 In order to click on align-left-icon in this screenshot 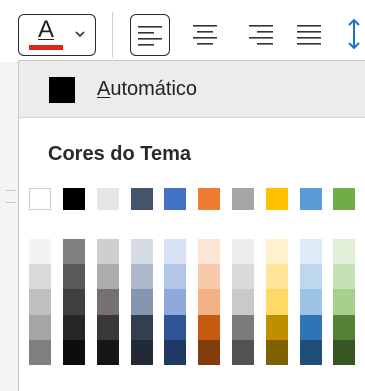, I will do `click(150, 36)`.